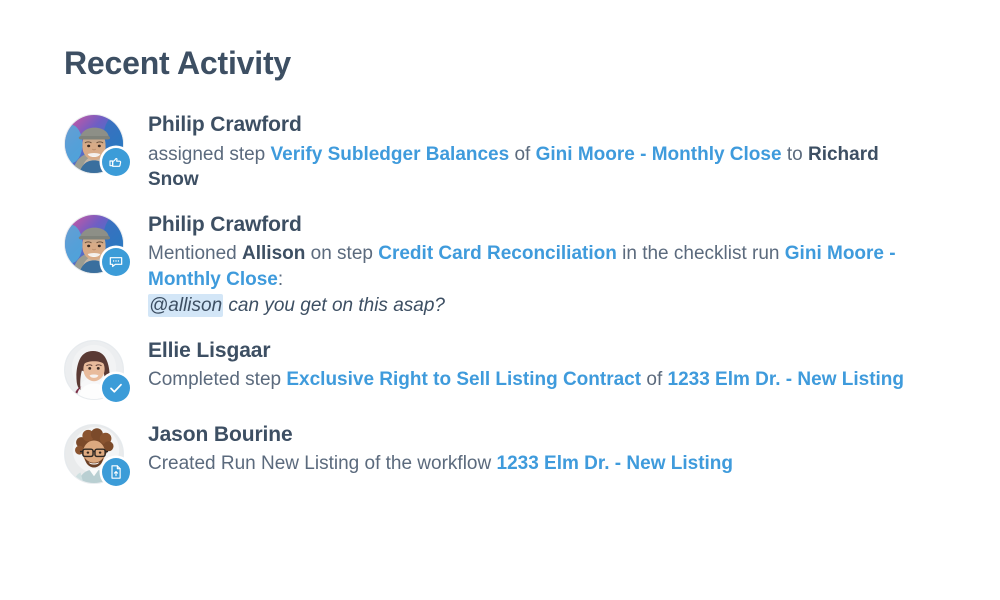  Describe the element at coordinates (274, 254) in the screenshot. I see `activity-emphasis: Allison` at that location.